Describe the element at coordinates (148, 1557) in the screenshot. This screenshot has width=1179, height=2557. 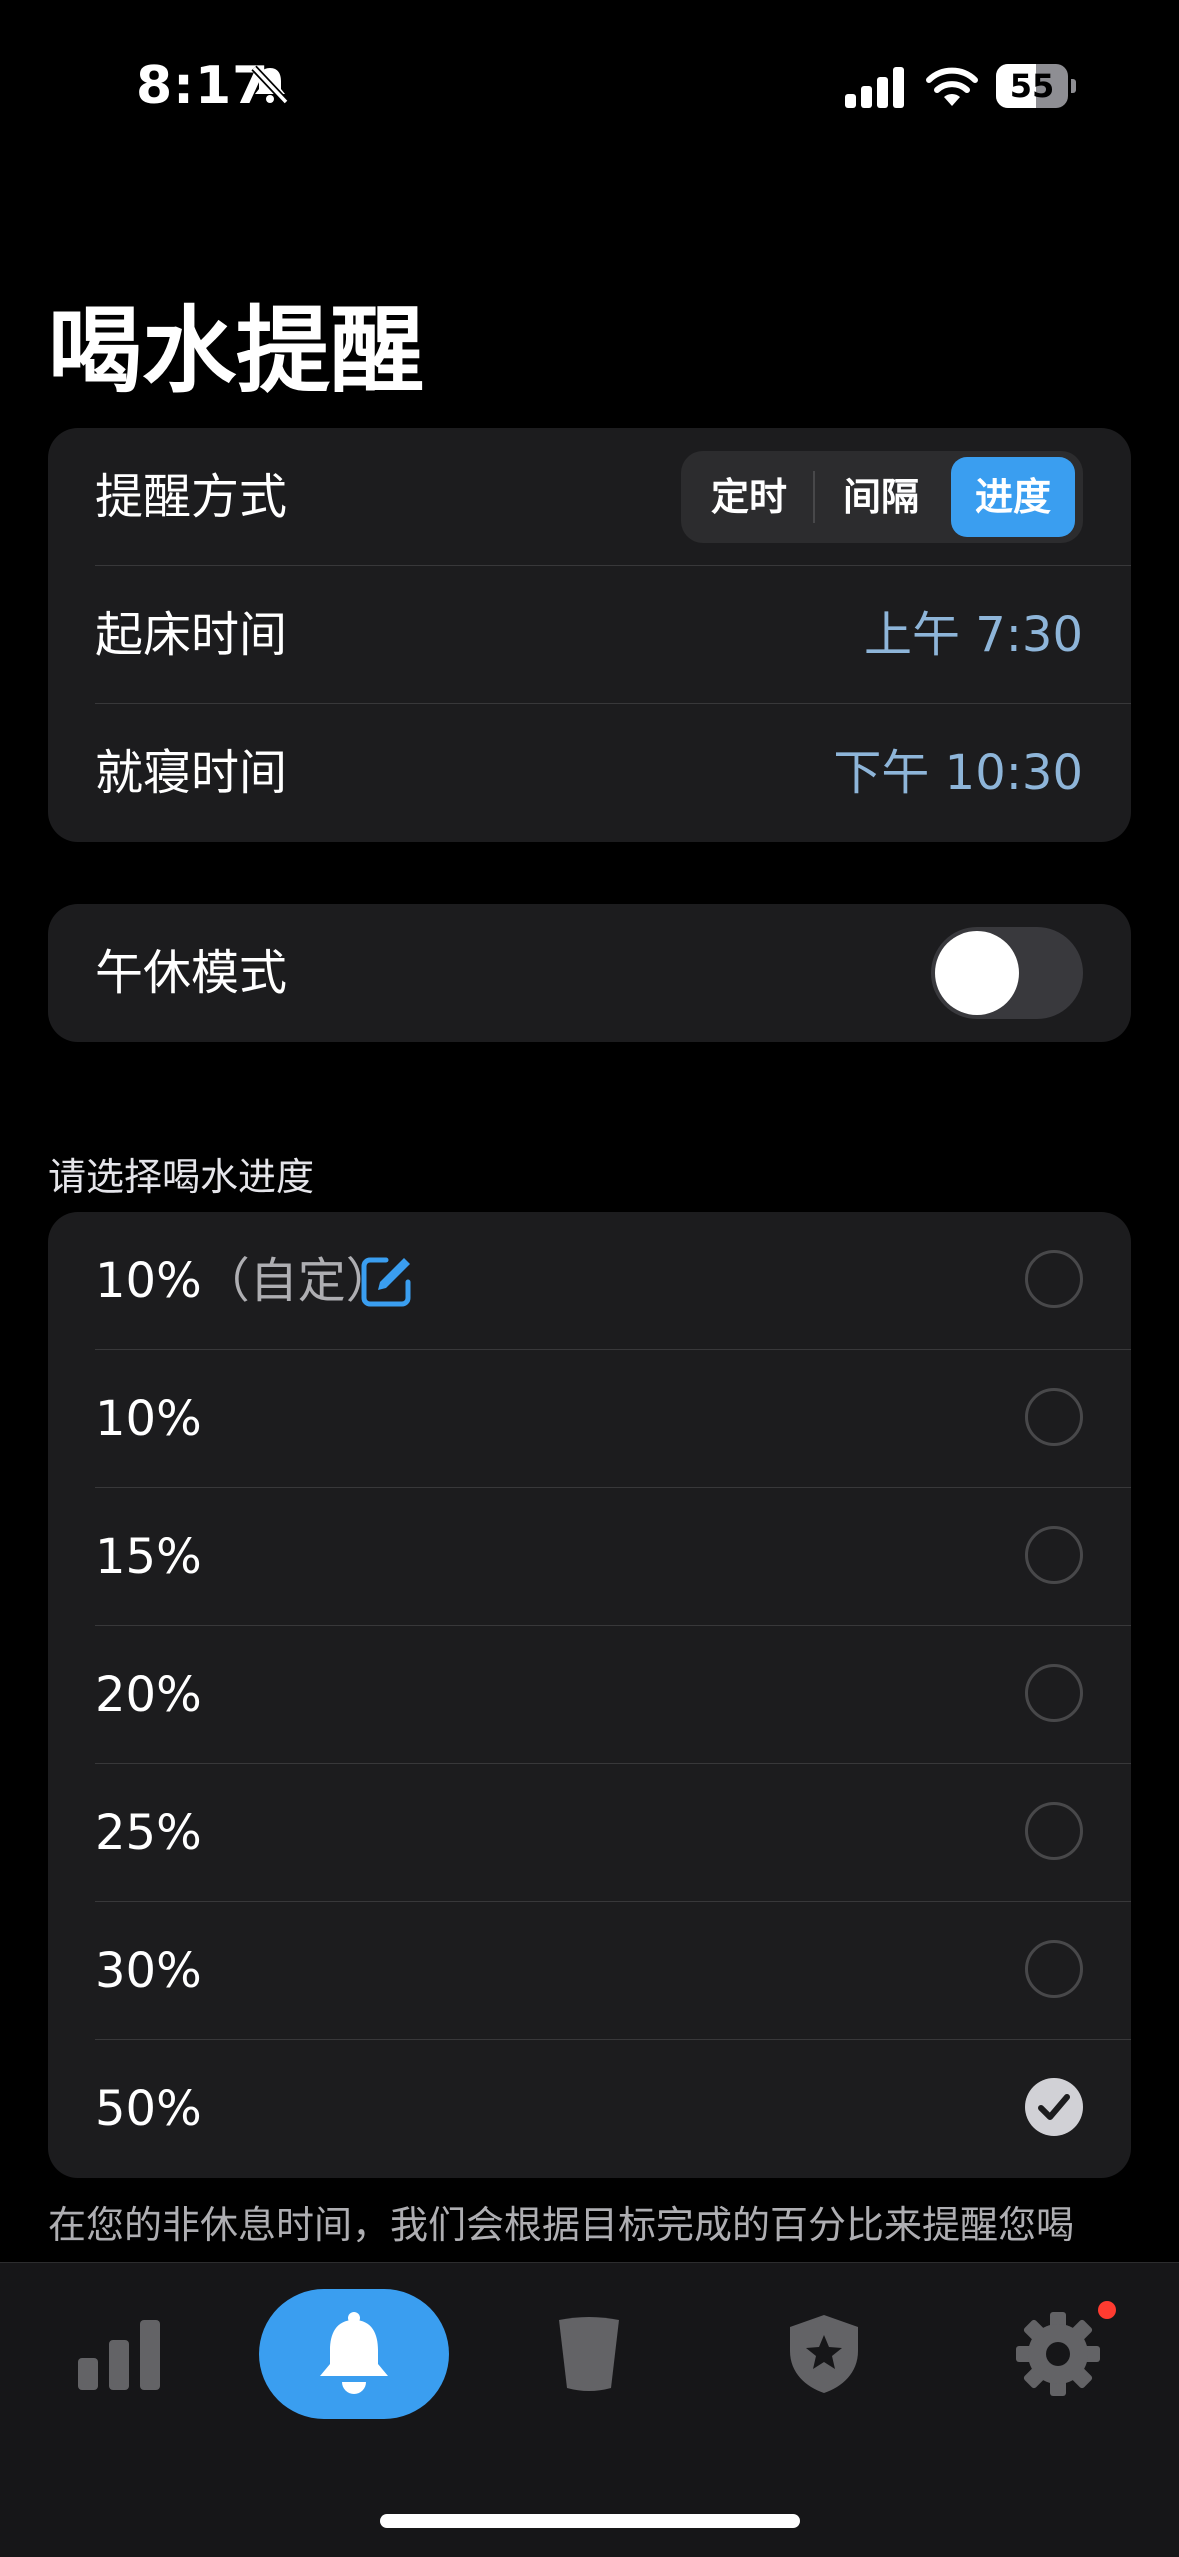
I see `progress-option-label: 15%` at that location.